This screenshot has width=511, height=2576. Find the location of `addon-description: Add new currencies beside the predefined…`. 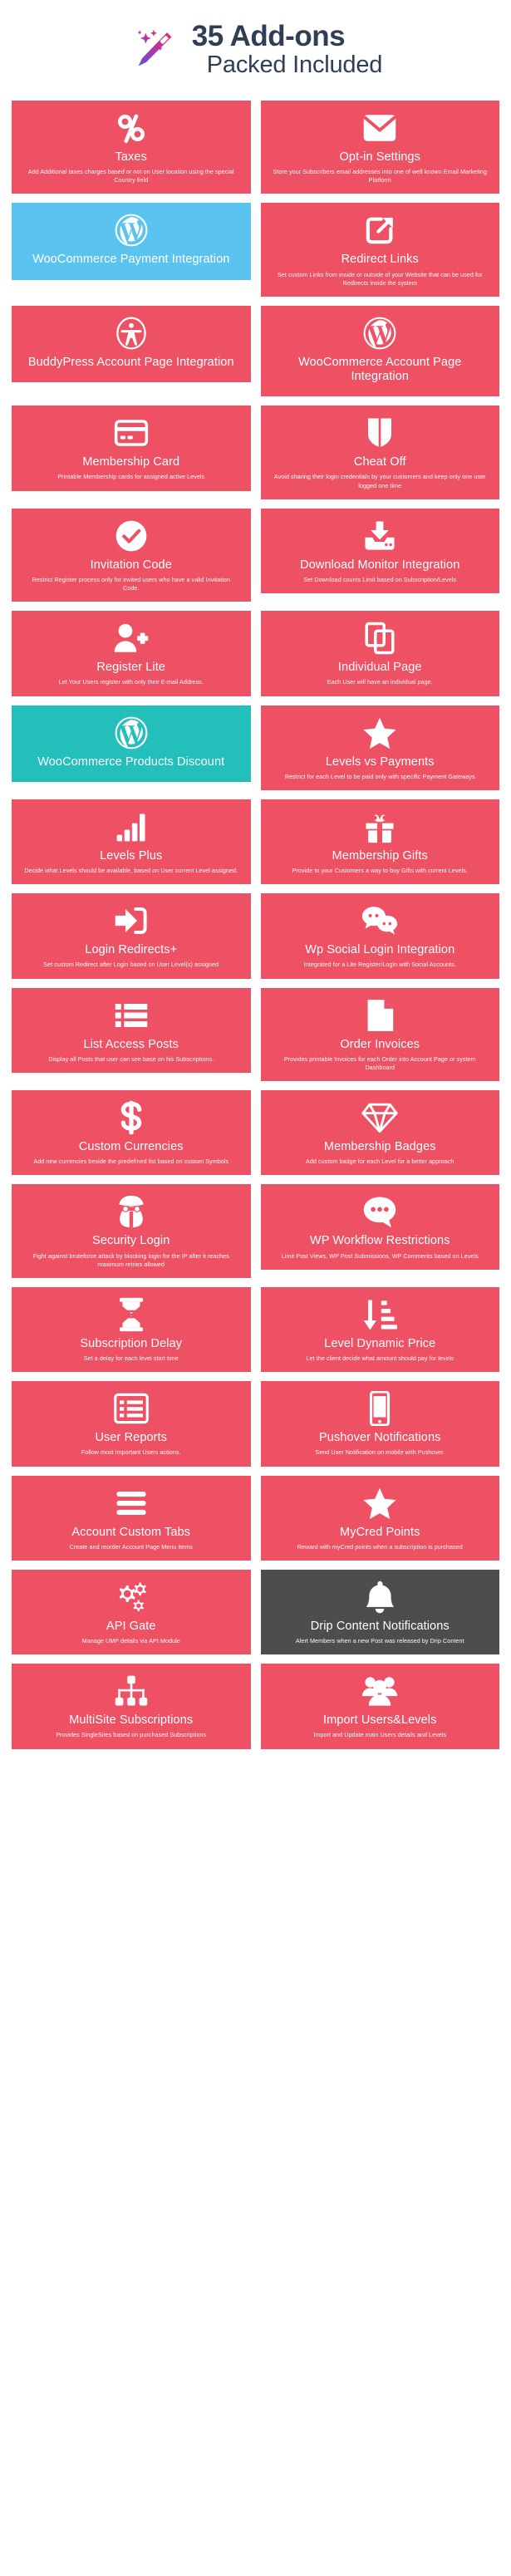

addon-description: Add new currencies beside the predefined… is located at coordinates (131, 1162).